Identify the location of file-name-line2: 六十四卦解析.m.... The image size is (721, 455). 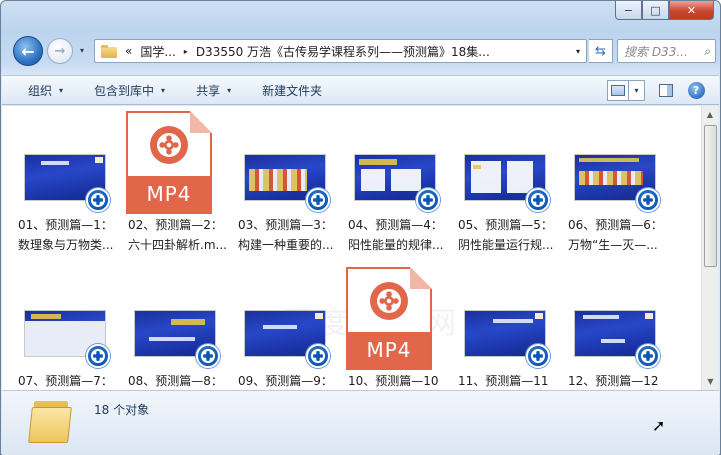
(177, 245).